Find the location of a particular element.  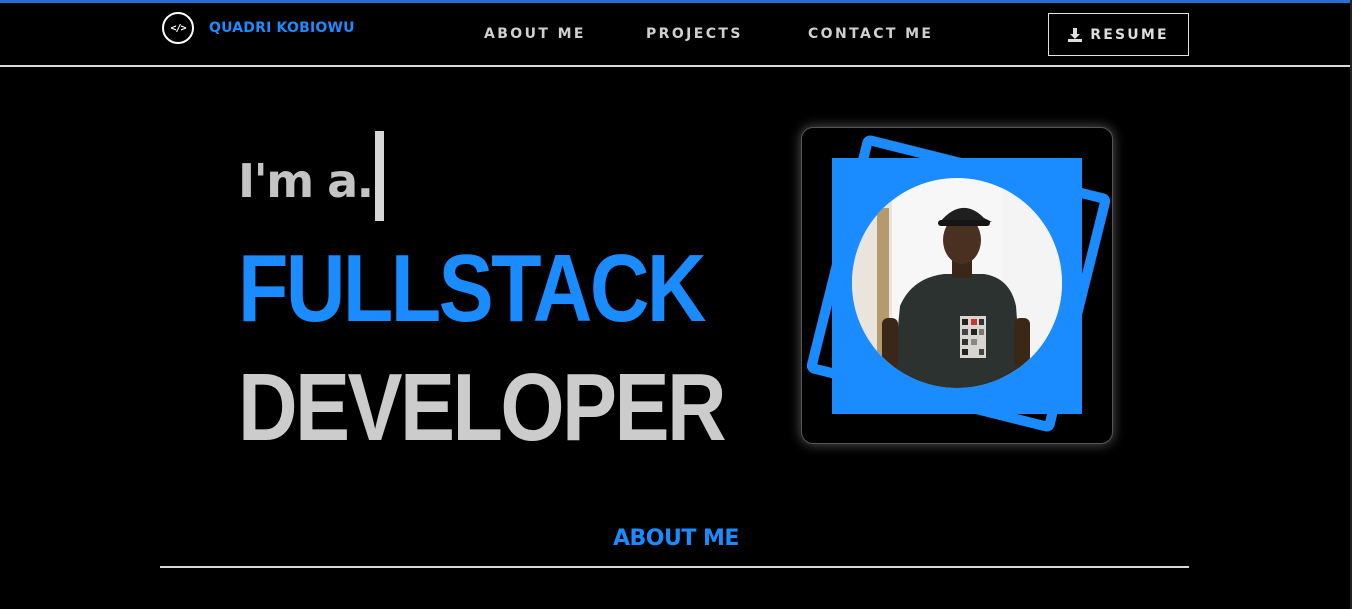

profile-photo-card is located at coordinates (957, 285).